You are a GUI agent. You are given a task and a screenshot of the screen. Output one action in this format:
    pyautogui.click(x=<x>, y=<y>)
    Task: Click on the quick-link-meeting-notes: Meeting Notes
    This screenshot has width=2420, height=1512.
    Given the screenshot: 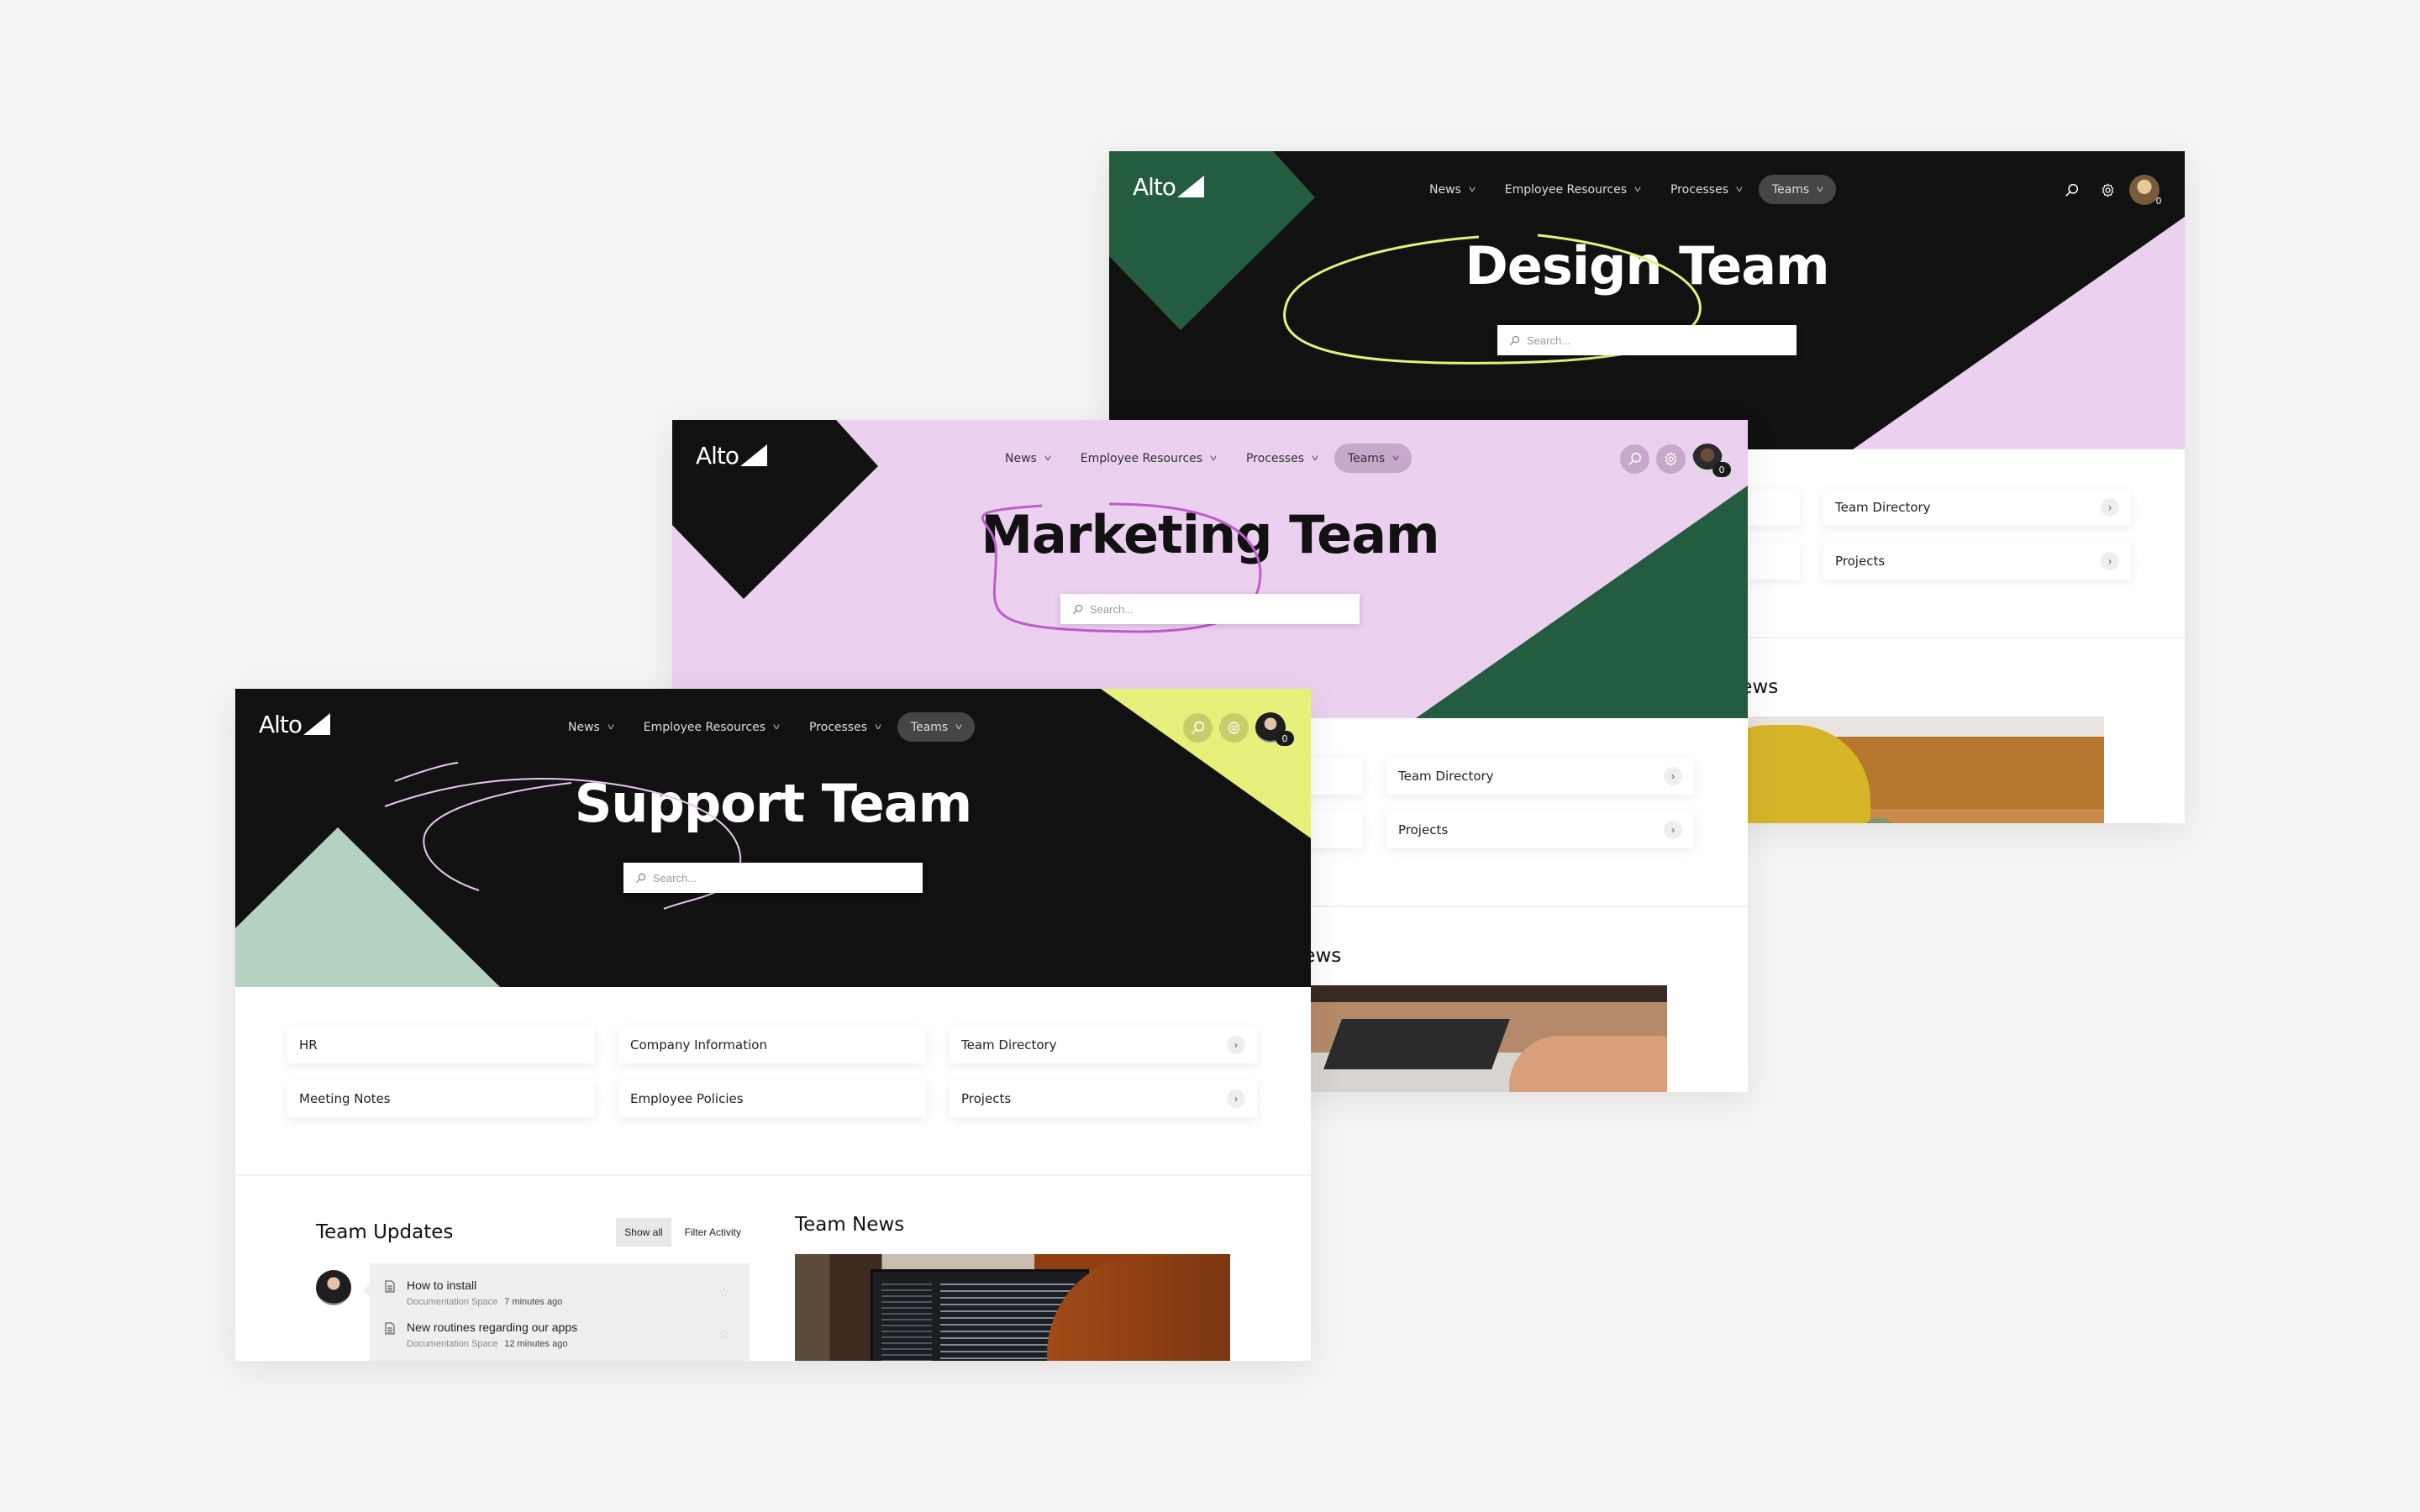 What is the action you would take?
    pyautogui.click(x=441, y=1098)
    